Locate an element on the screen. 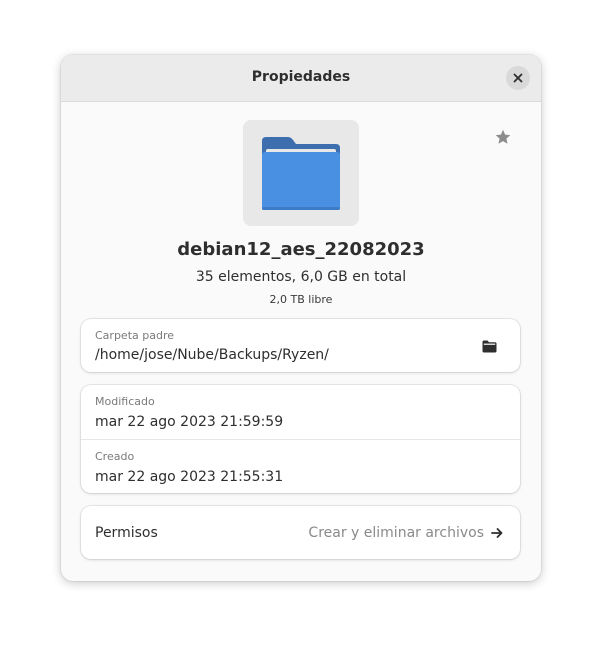 The width and height of the screenshot is (602, 649). close-icon is located at coordinates (518, 78).